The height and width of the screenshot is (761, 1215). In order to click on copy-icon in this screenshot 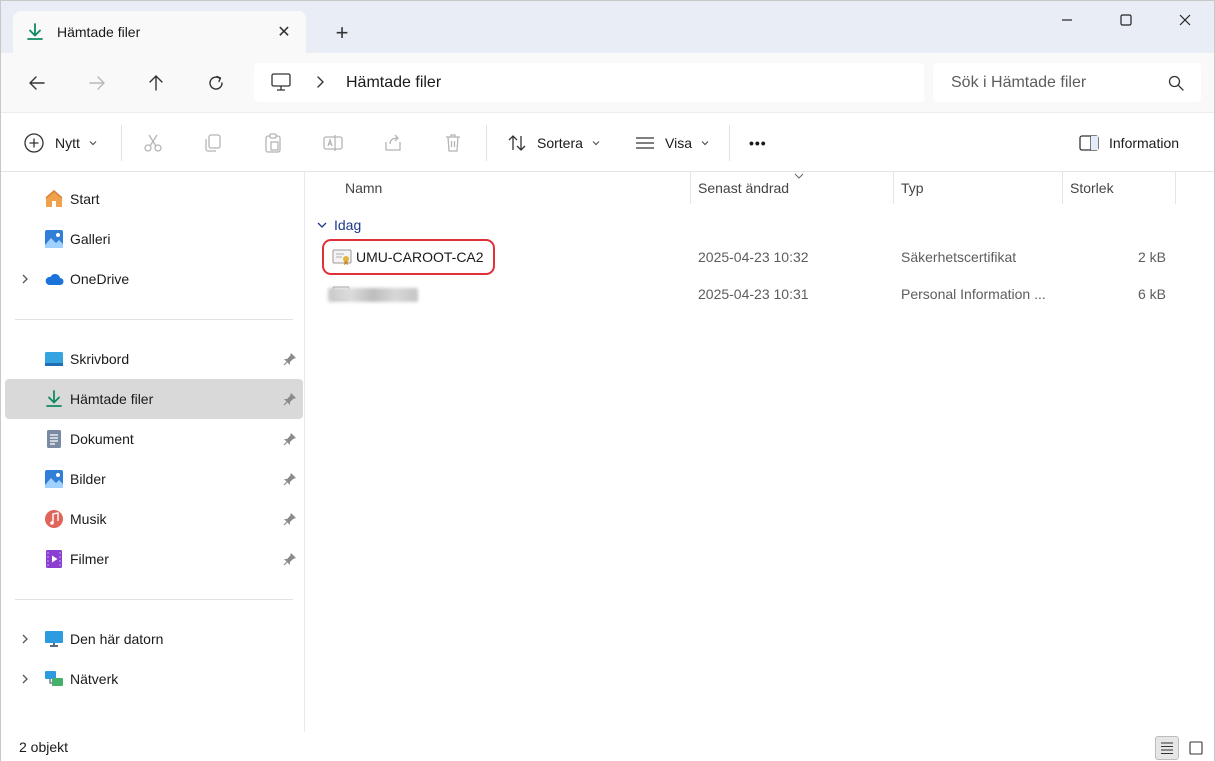, I will do `click(213, 143)`.